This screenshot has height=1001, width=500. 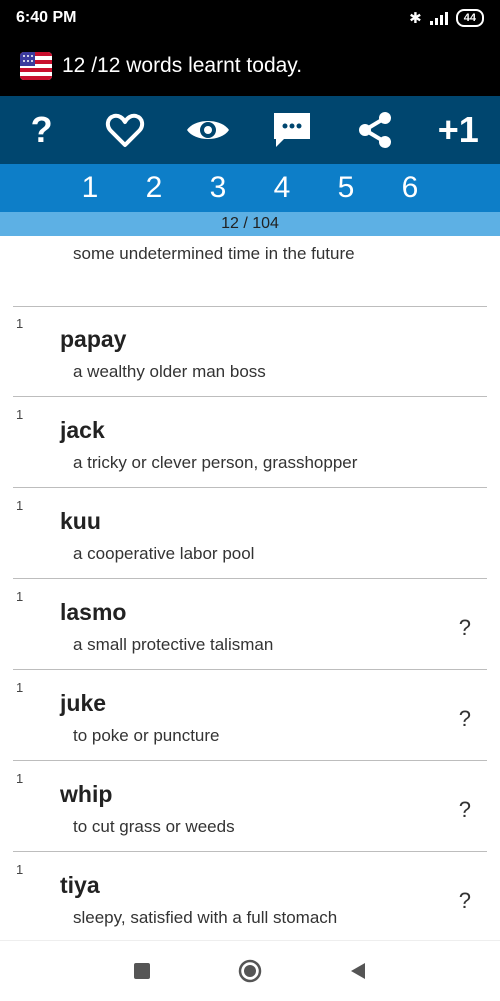 What do you see at coordinates (169, 371) in the screenshot?
I see `row-definition: a wealthy older man boss` at bounding box center [169, 371].